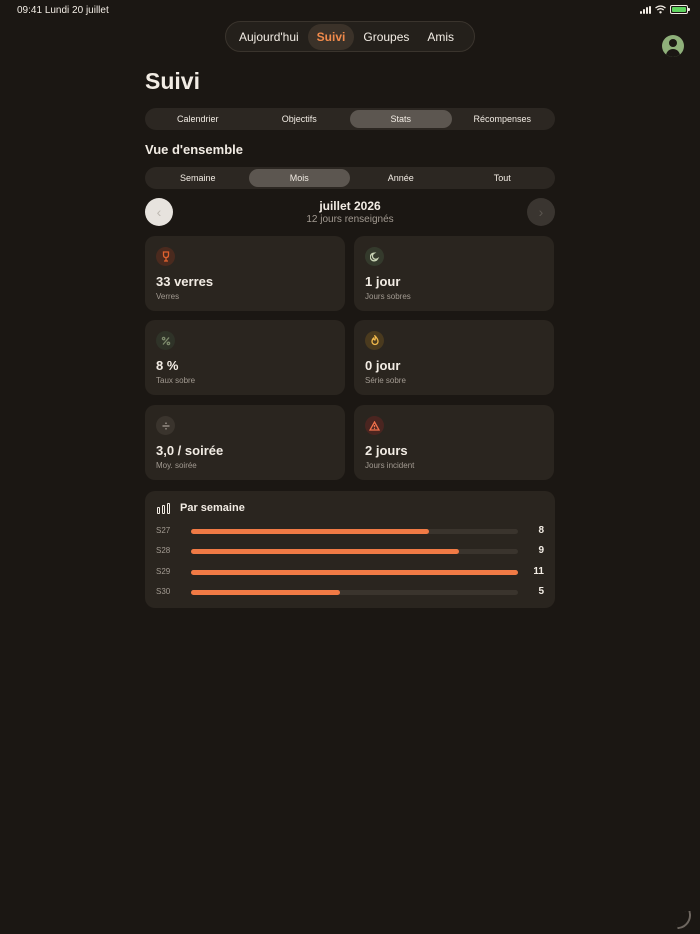 The height and width of the screenshot is (934, 700). Describe the element at coordinates (190, 450) in the screenshot. I see `stat-value: 3,0 / soirée` at that location.